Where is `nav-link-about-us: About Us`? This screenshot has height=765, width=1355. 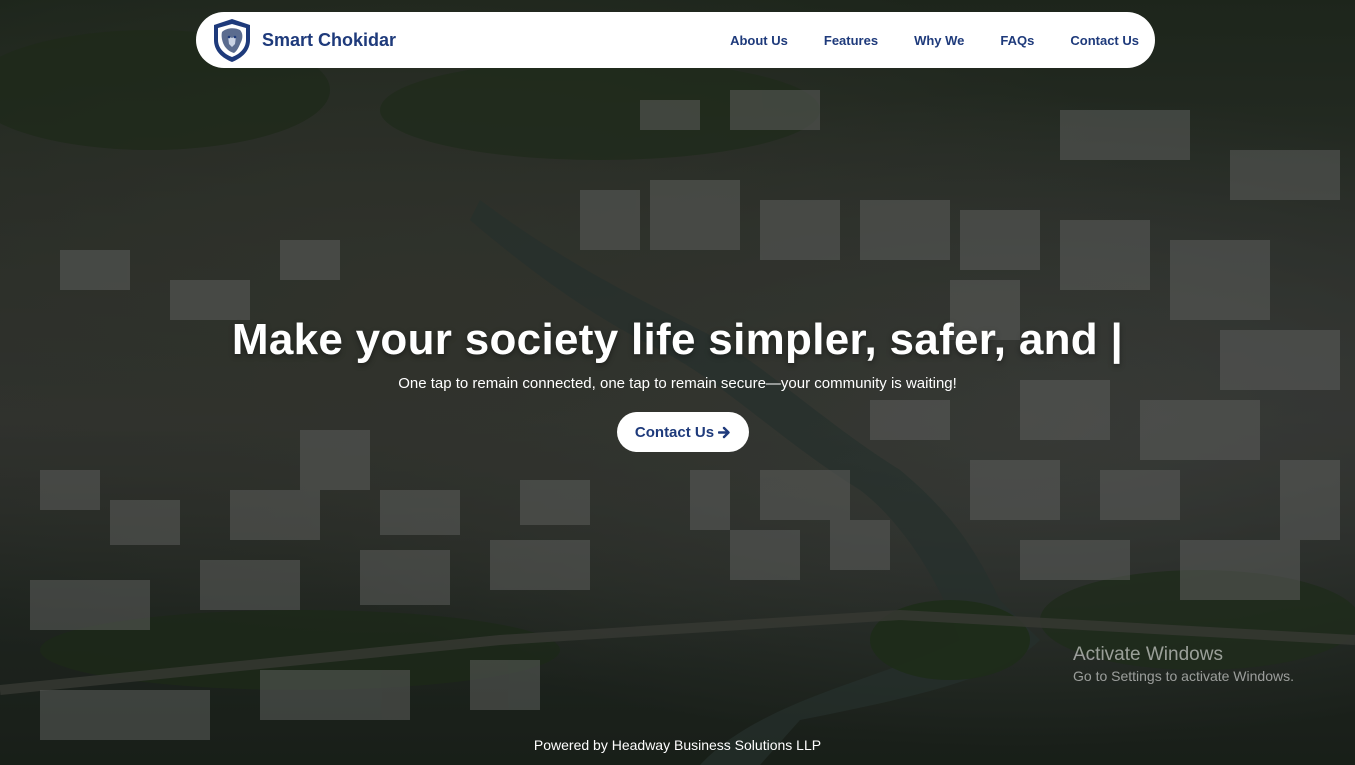
nav-link-about-us: About Us is located at coordinates (759, 40).